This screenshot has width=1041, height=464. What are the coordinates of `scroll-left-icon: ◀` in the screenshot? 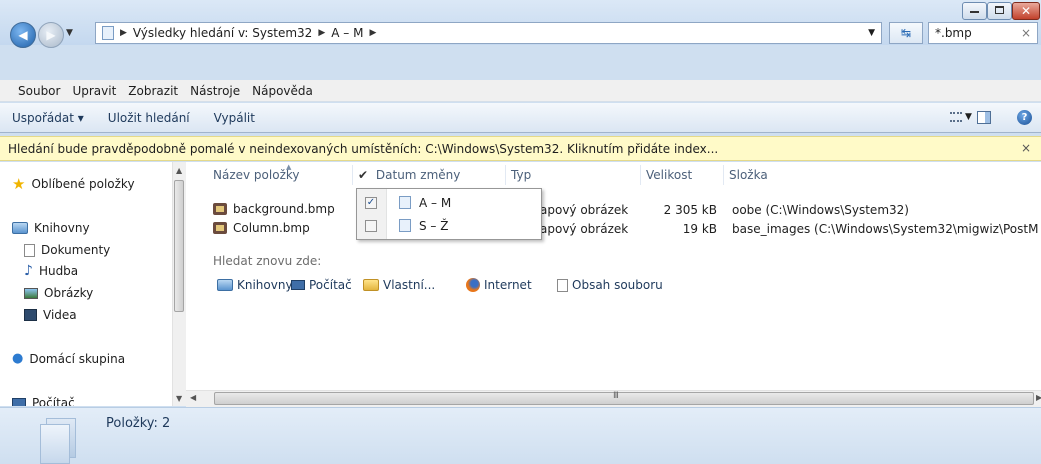 It's located at (193, 397).